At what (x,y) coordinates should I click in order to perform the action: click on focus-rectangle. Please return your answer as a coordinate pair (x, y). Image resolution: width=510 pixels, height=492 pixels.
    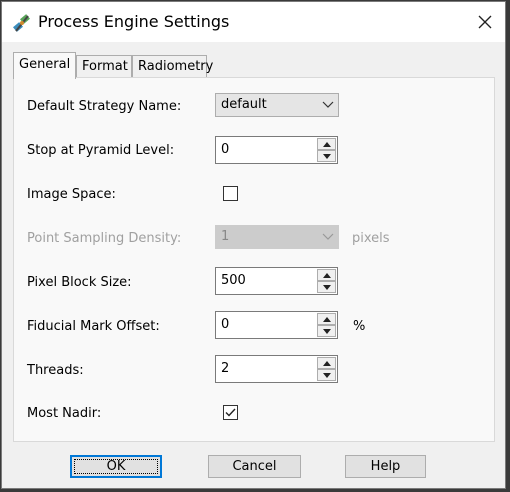
    Looking at the image, I should click on (116, 466).